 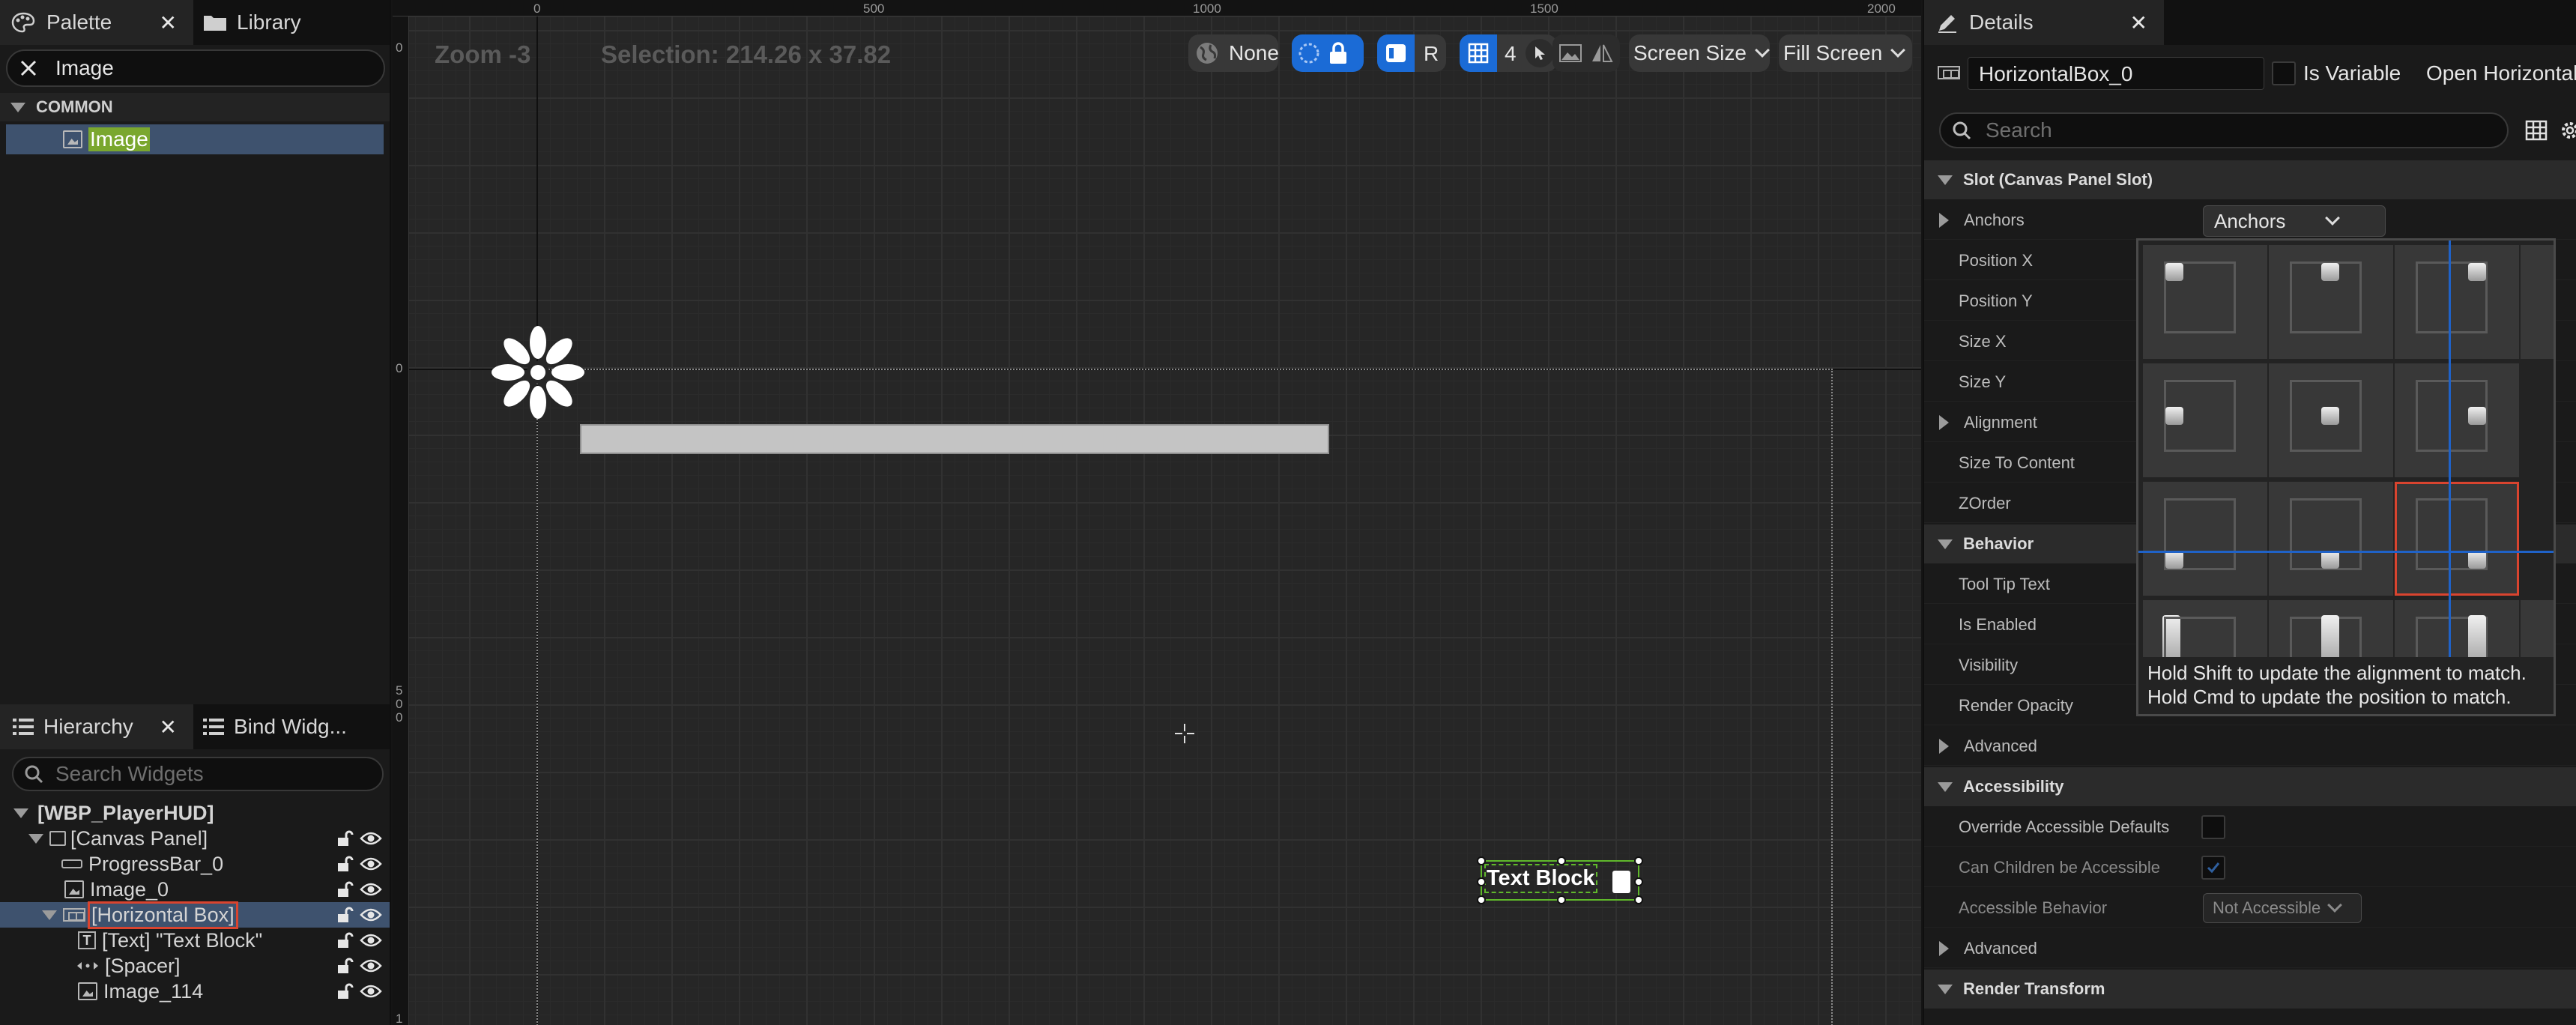 What do you see at coordinates (2205, 539) in the screenshot?
I see `anchor-bottom-left` at bounding box center [2205, 539].